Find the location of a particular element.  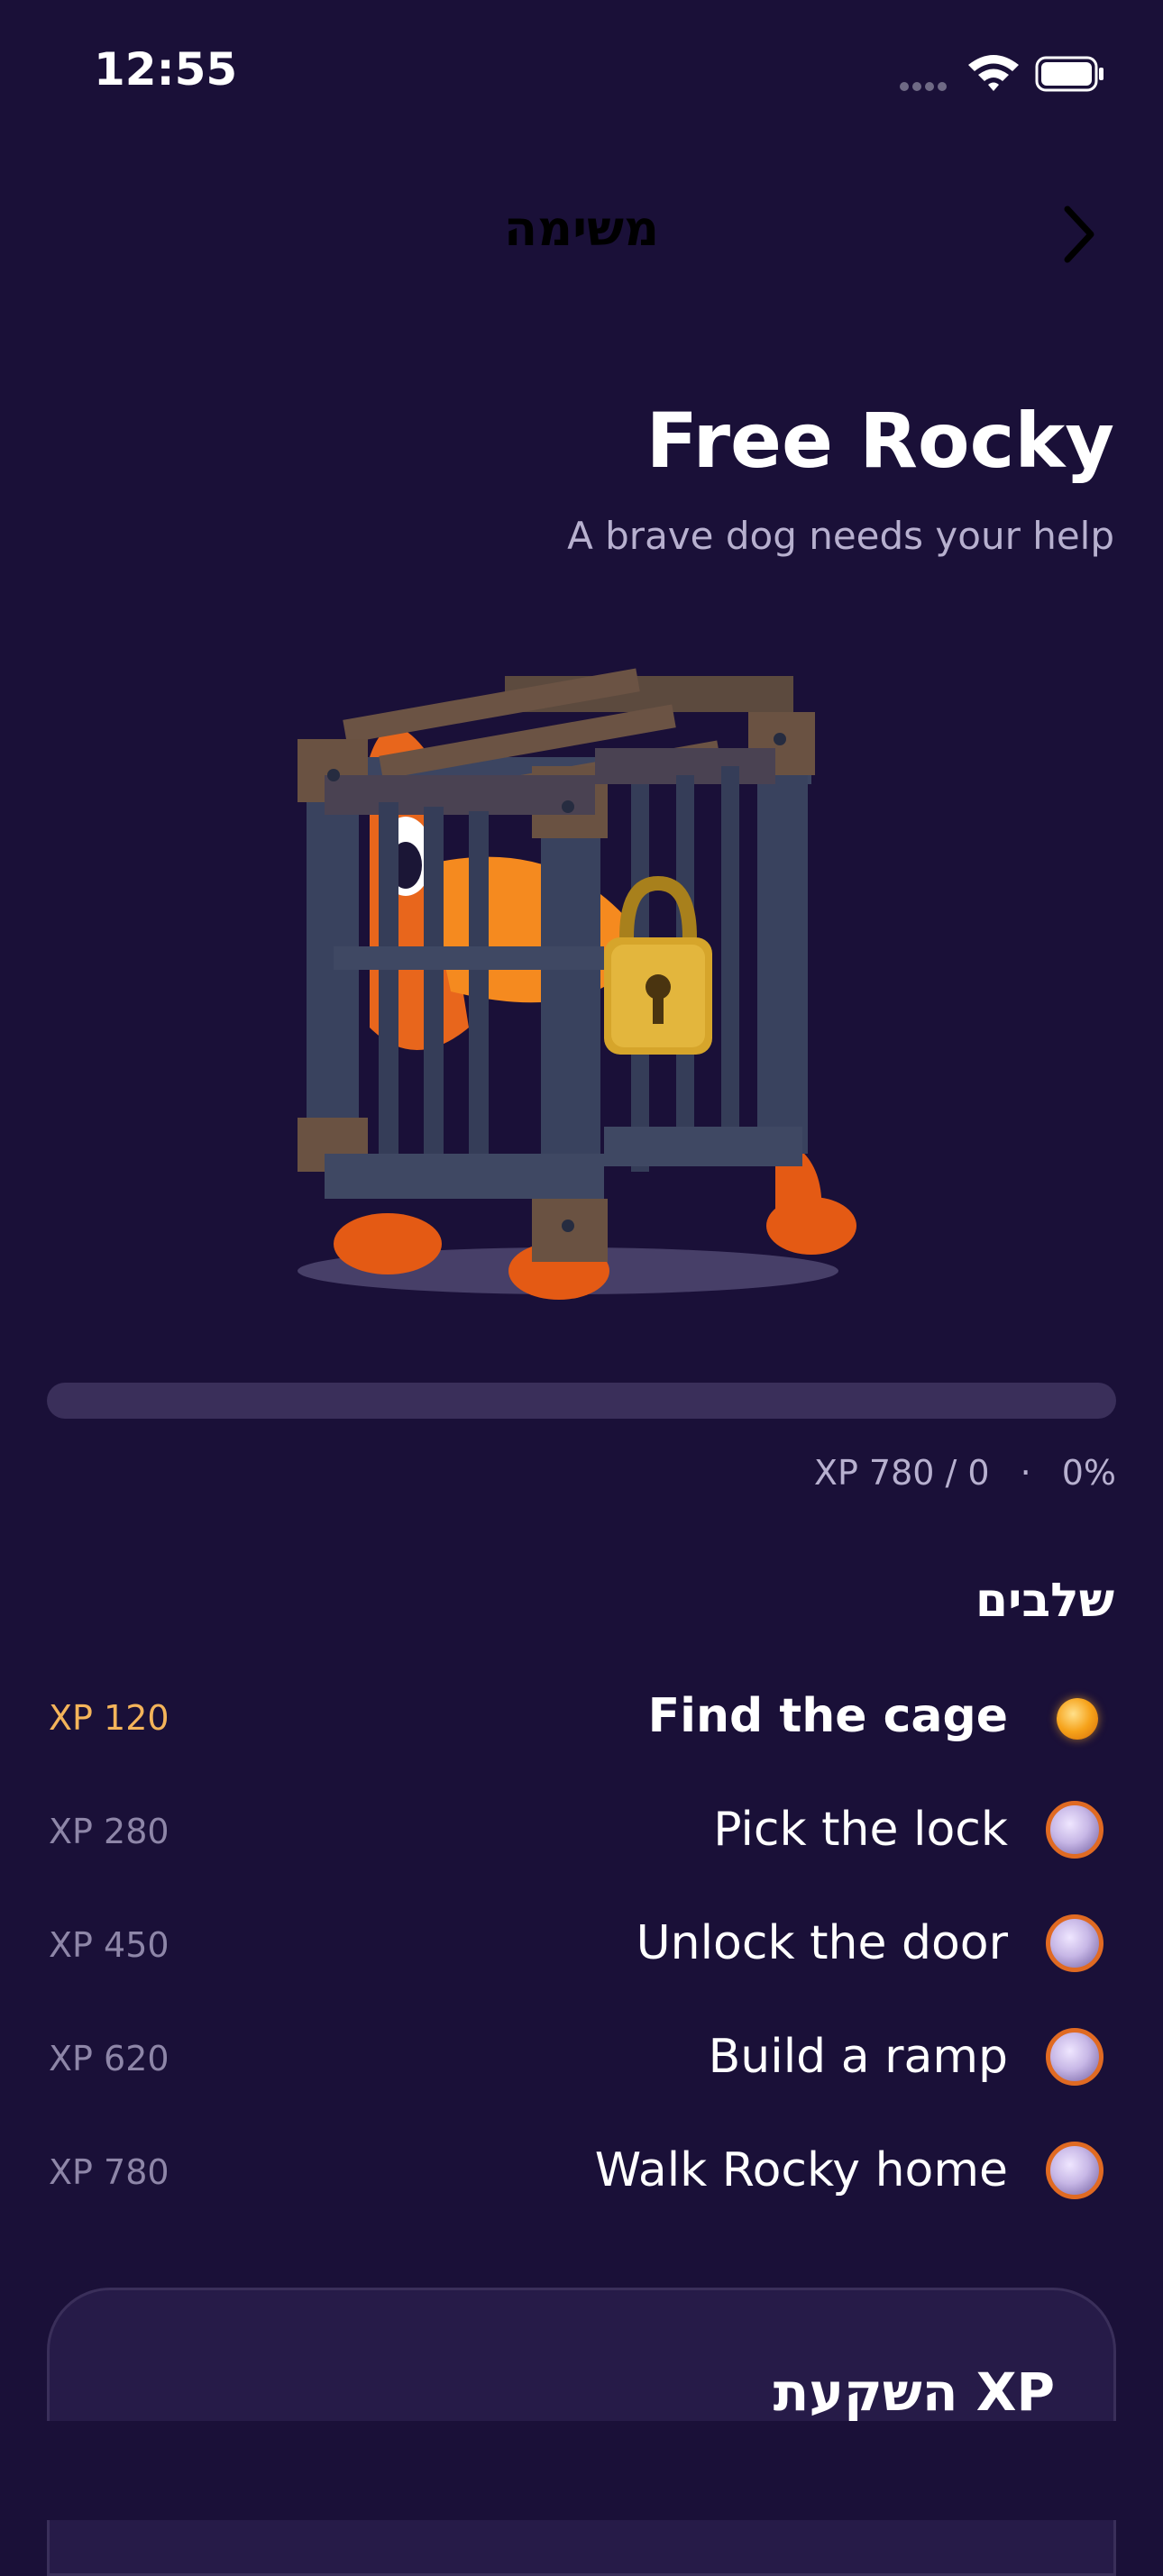

step-label: Find the cage is located at coordinates (827, 1716).